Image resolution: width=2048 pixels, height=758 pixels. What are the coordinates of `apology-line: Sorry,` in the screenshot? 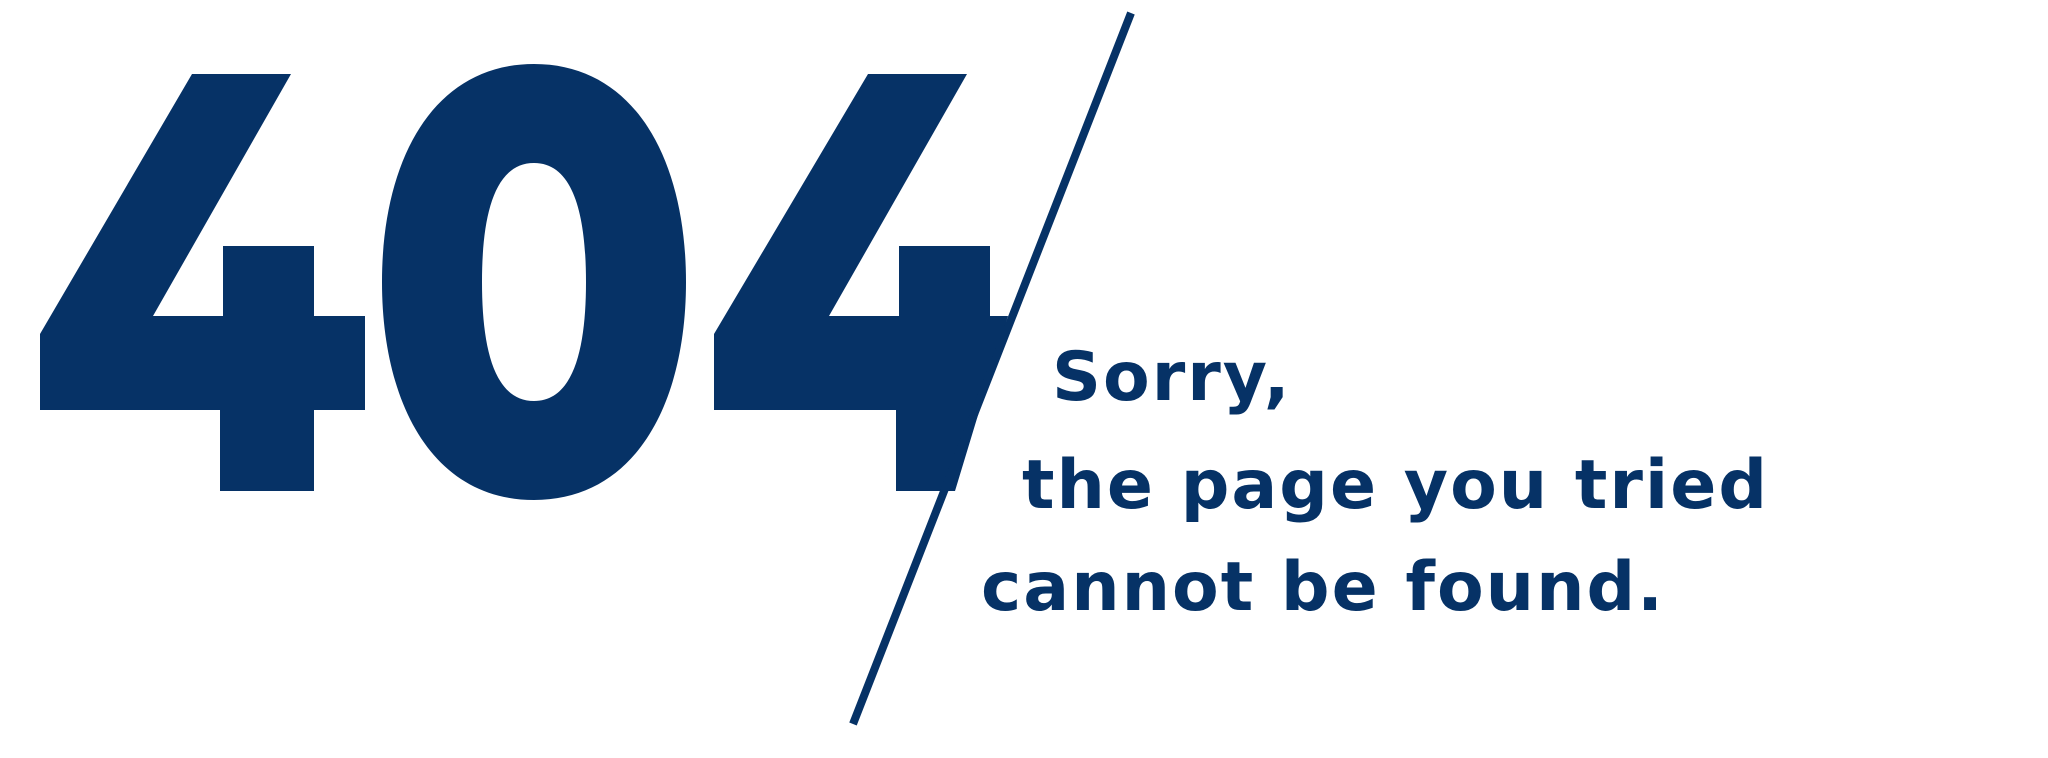 It's located at (1172, 377).